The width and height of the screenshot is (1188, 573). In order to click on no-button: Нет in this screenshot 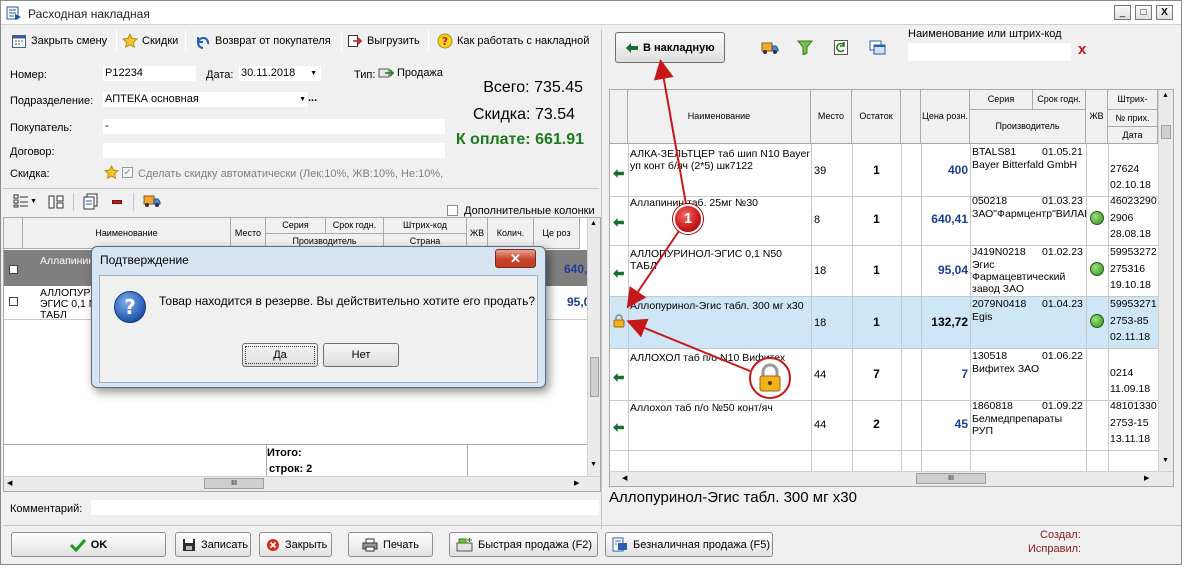, I will do `click(361, 355)`.